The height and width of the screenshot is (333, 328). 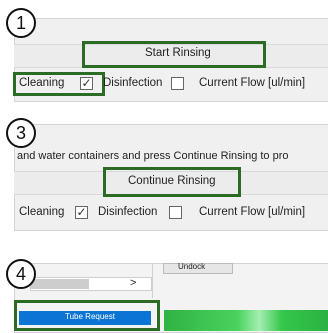 What do you see at coordinates (192, 266) in the screenshot?
I see `undock-label: Undock` at bounding box center [192, 266].